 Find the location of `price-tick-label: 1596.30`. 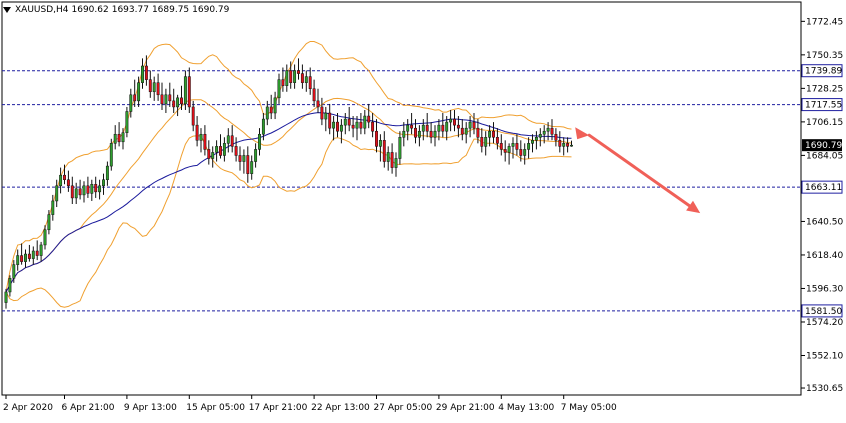

price-tick-label: 1596.30 is located at coordinates (824, 289).